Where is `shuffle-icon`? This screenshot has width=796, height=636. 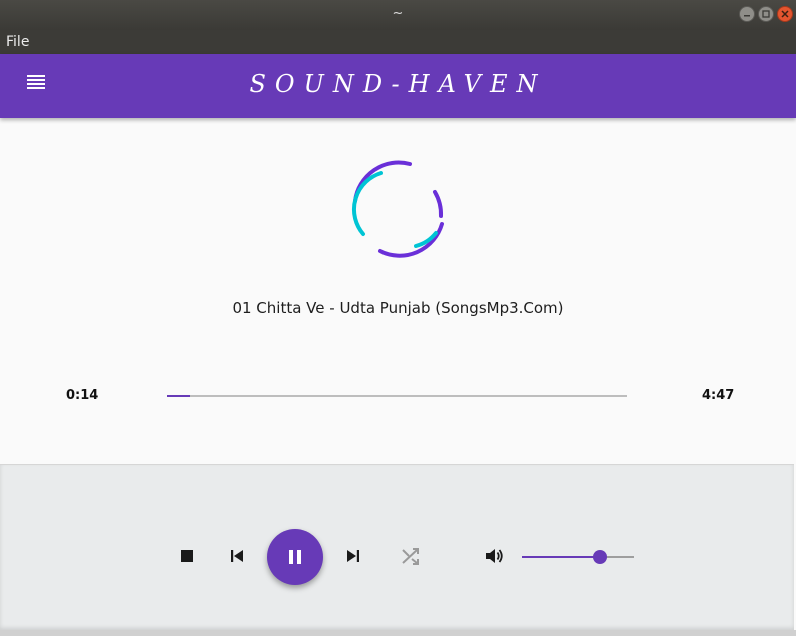 shuffle-icon is located at coordinates (410, 556).